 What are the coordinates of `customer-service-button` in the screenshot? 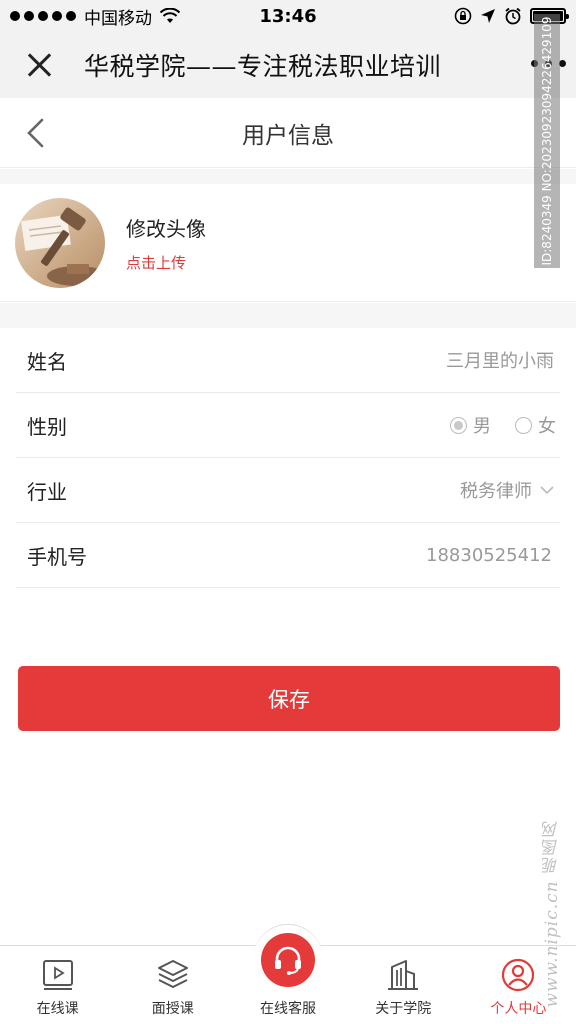 It's located at (288, 959).